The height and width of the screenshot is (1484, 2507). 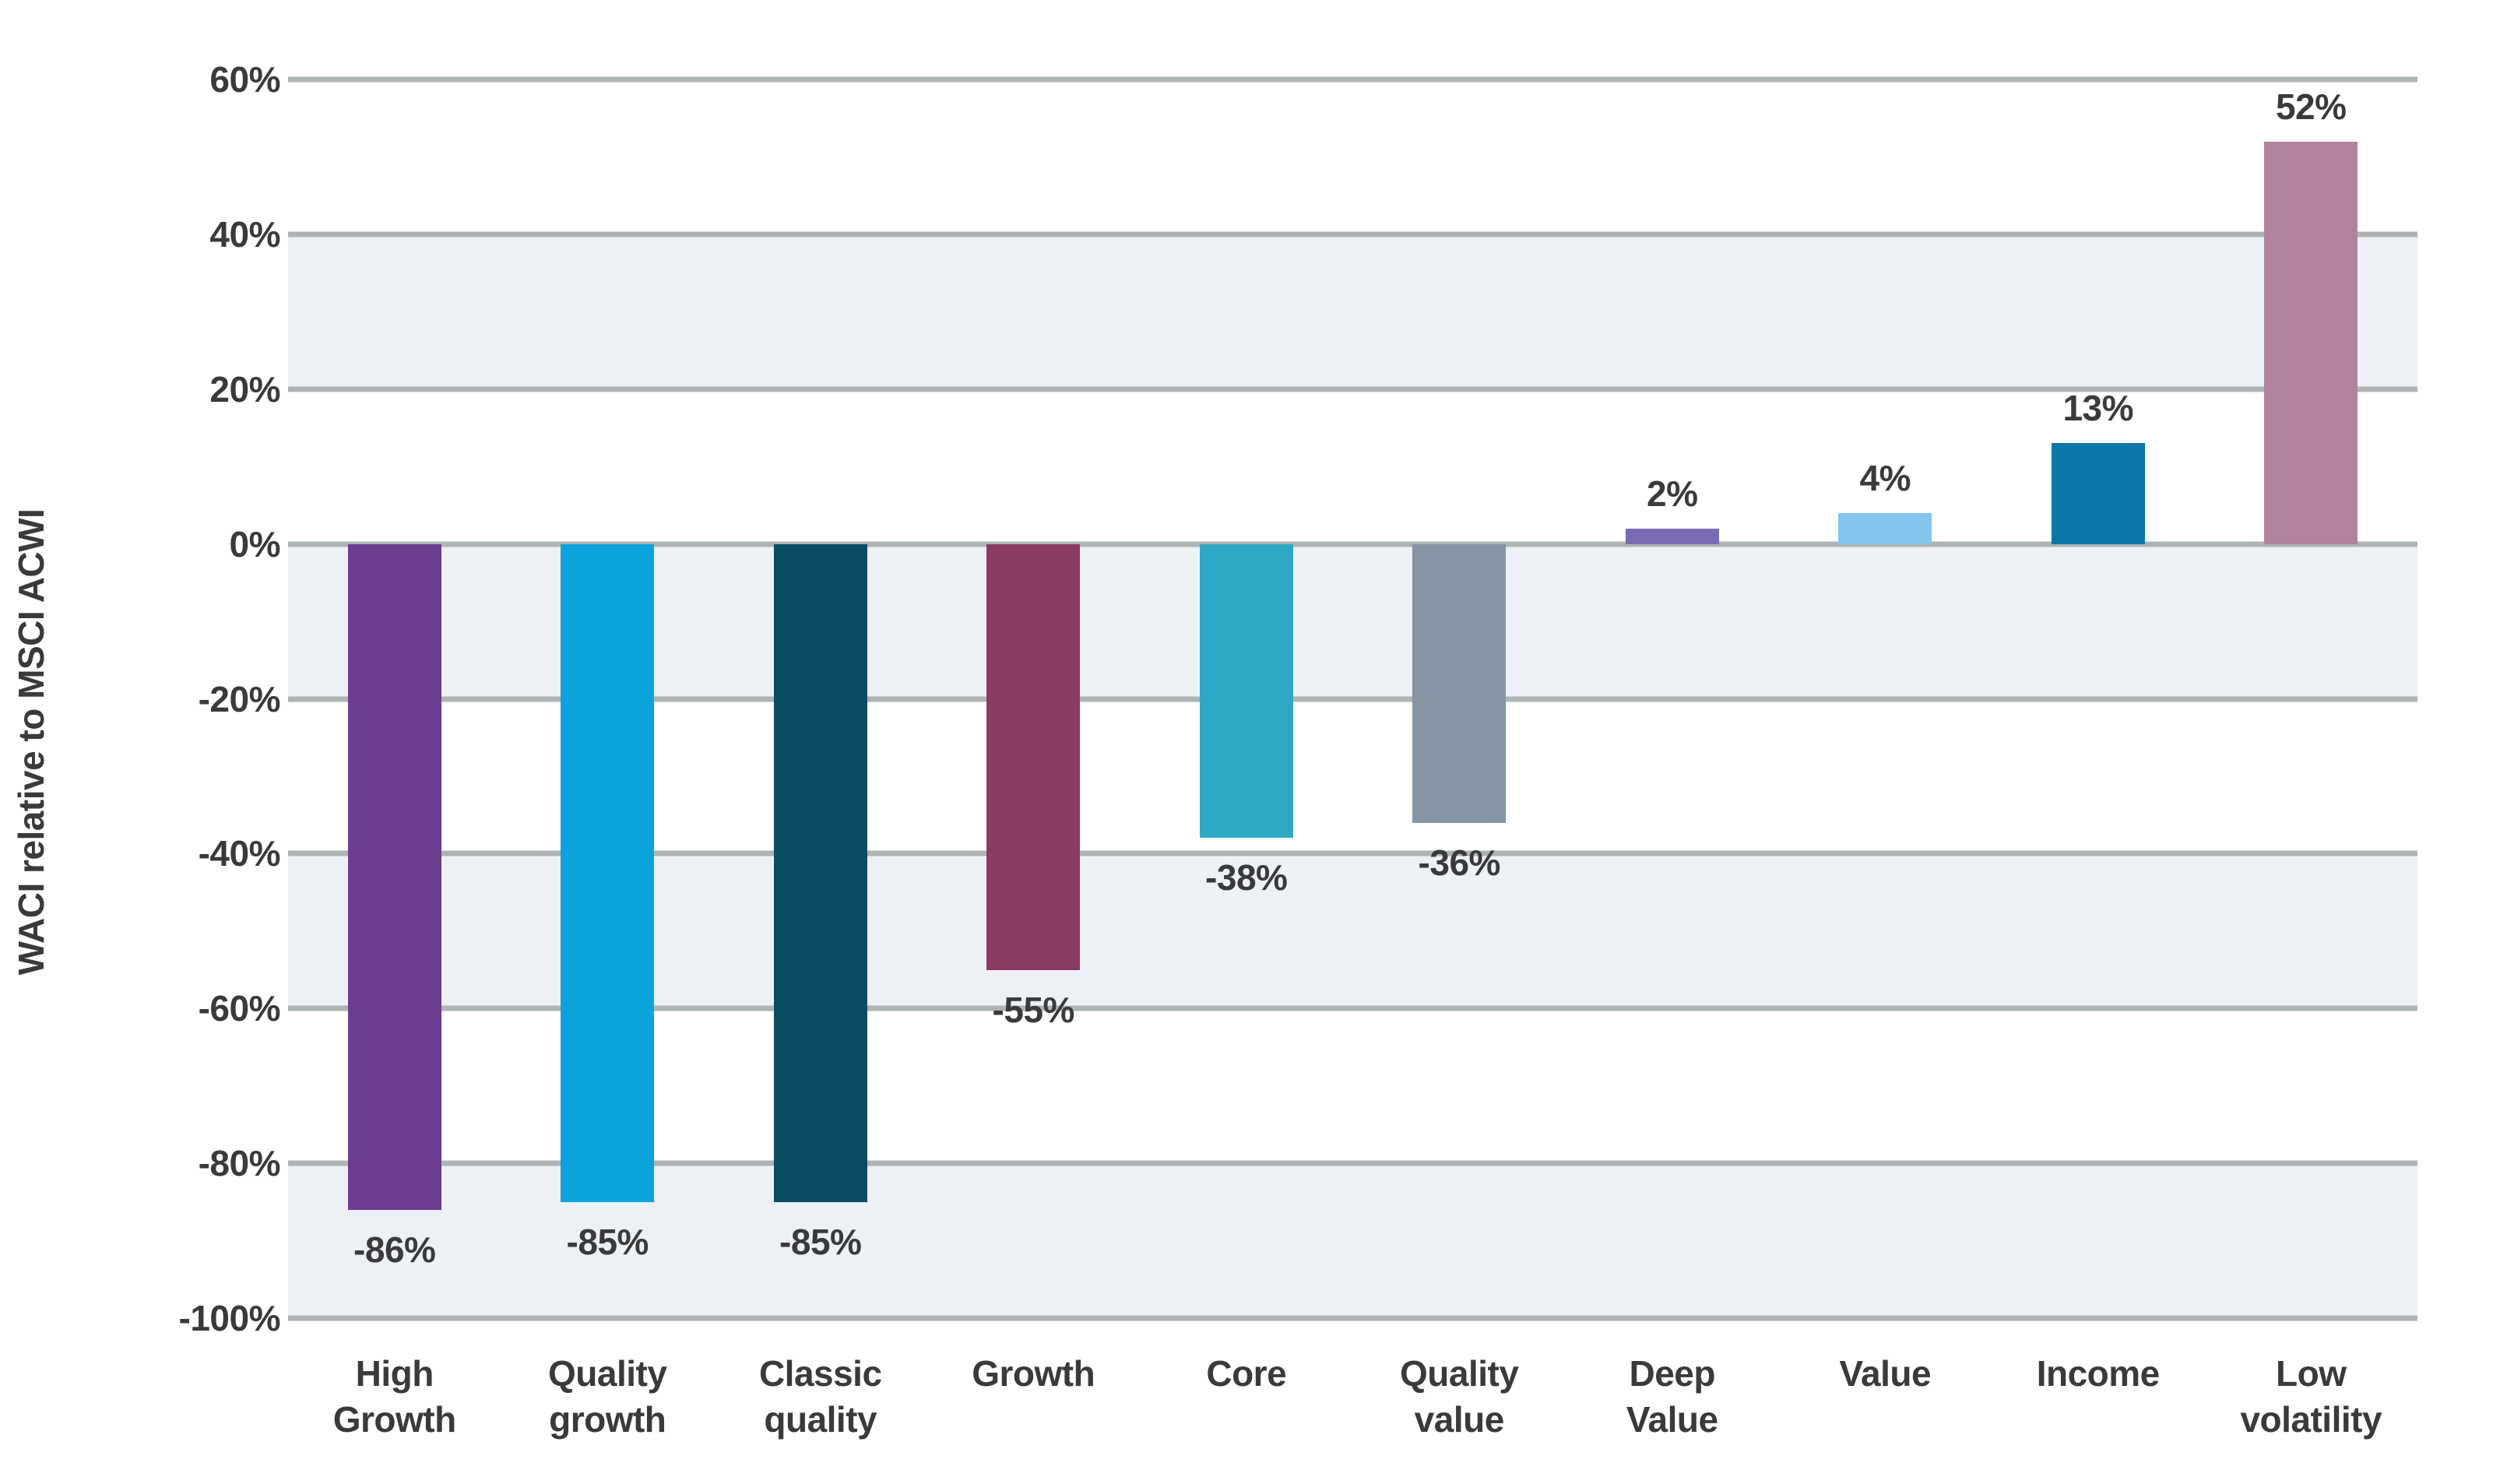 What do you see at coordinates (394, 1249) in the screenshot?
I see `bar-value-label: -86%` at bounding box center [394, 1249].